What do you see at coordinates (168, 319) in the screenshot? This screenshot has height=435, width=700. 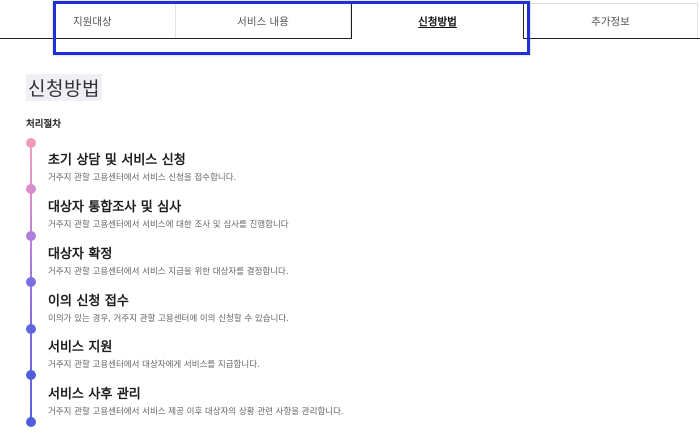 I see `step-description: 이의가 있는 경우, 거주지 관할 고용센터에 이의 신청할 수 있습니다.` at bounding box center [168, 319].